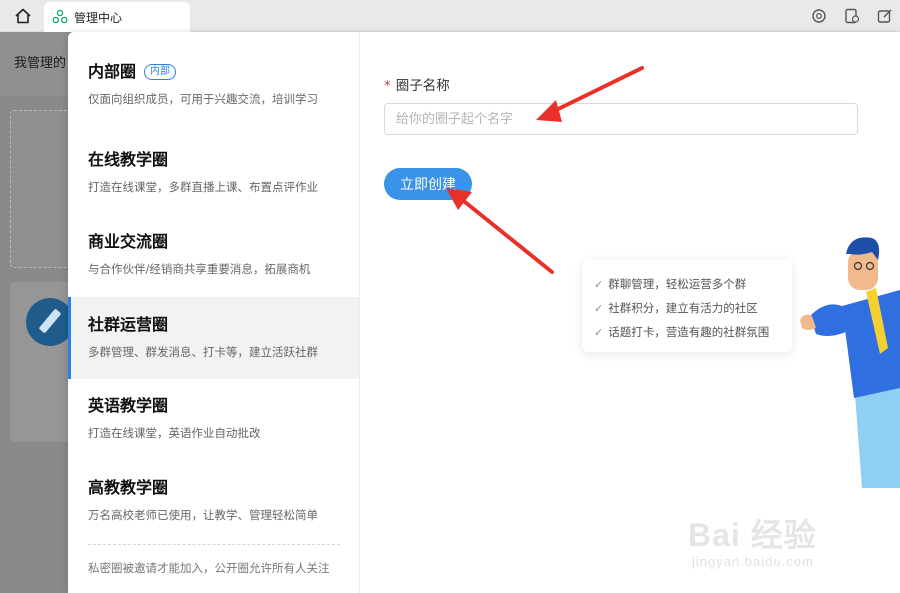  What do you see at coordinates (621, 119) in the screenshot?
I see `circle-name-input` at bounding box center [621, 119].